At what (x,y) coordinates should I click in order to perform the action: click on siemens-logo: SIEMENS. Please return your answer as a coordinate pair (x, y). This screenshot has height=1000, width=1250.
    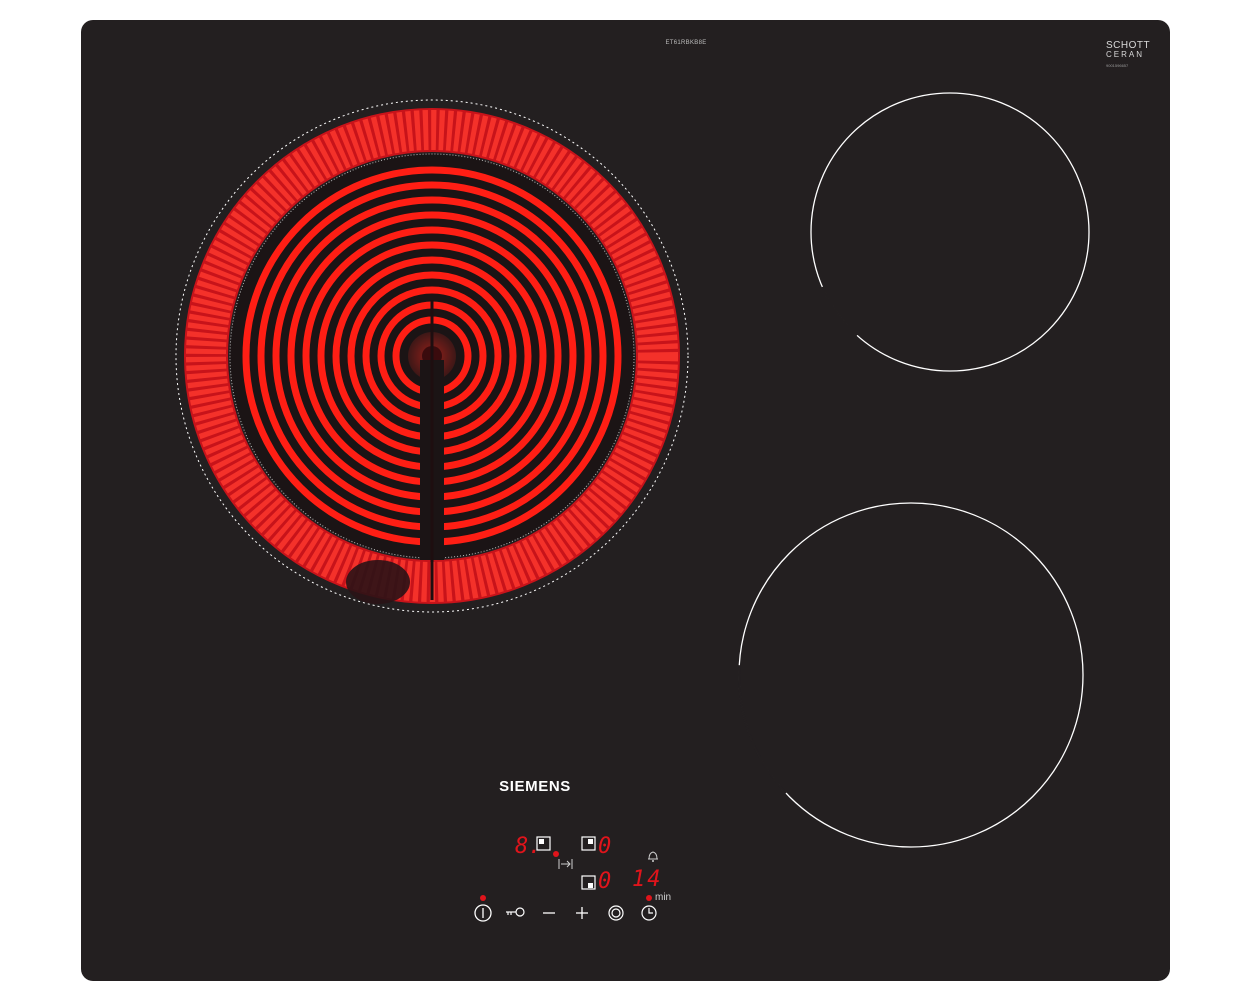
    Looking at the image, I should click on (535, 786).